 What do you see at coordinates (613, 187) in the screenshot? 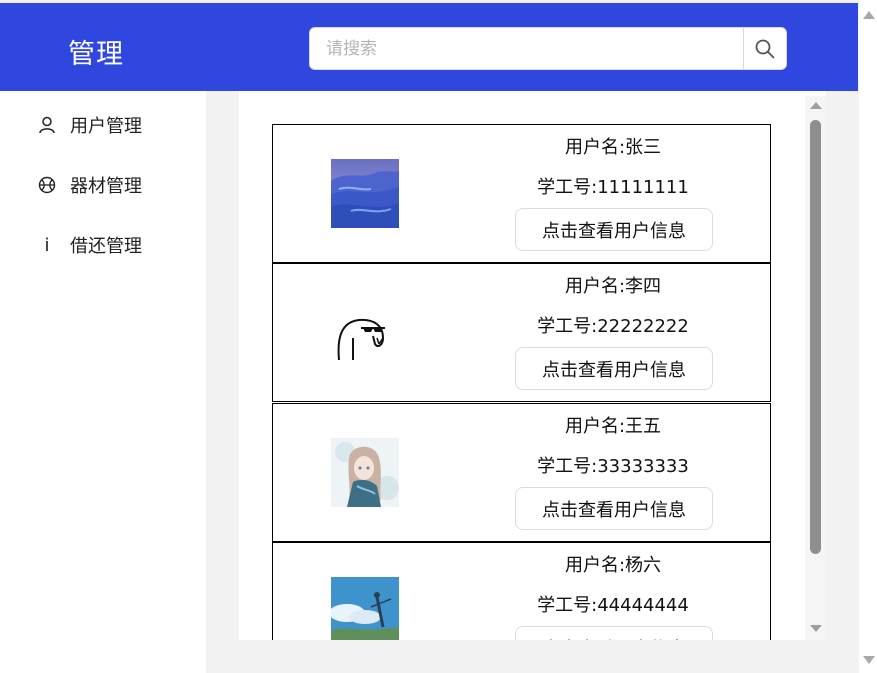
I see `user-id-label: 学工号:11111111` at bounding box center [613, 187].